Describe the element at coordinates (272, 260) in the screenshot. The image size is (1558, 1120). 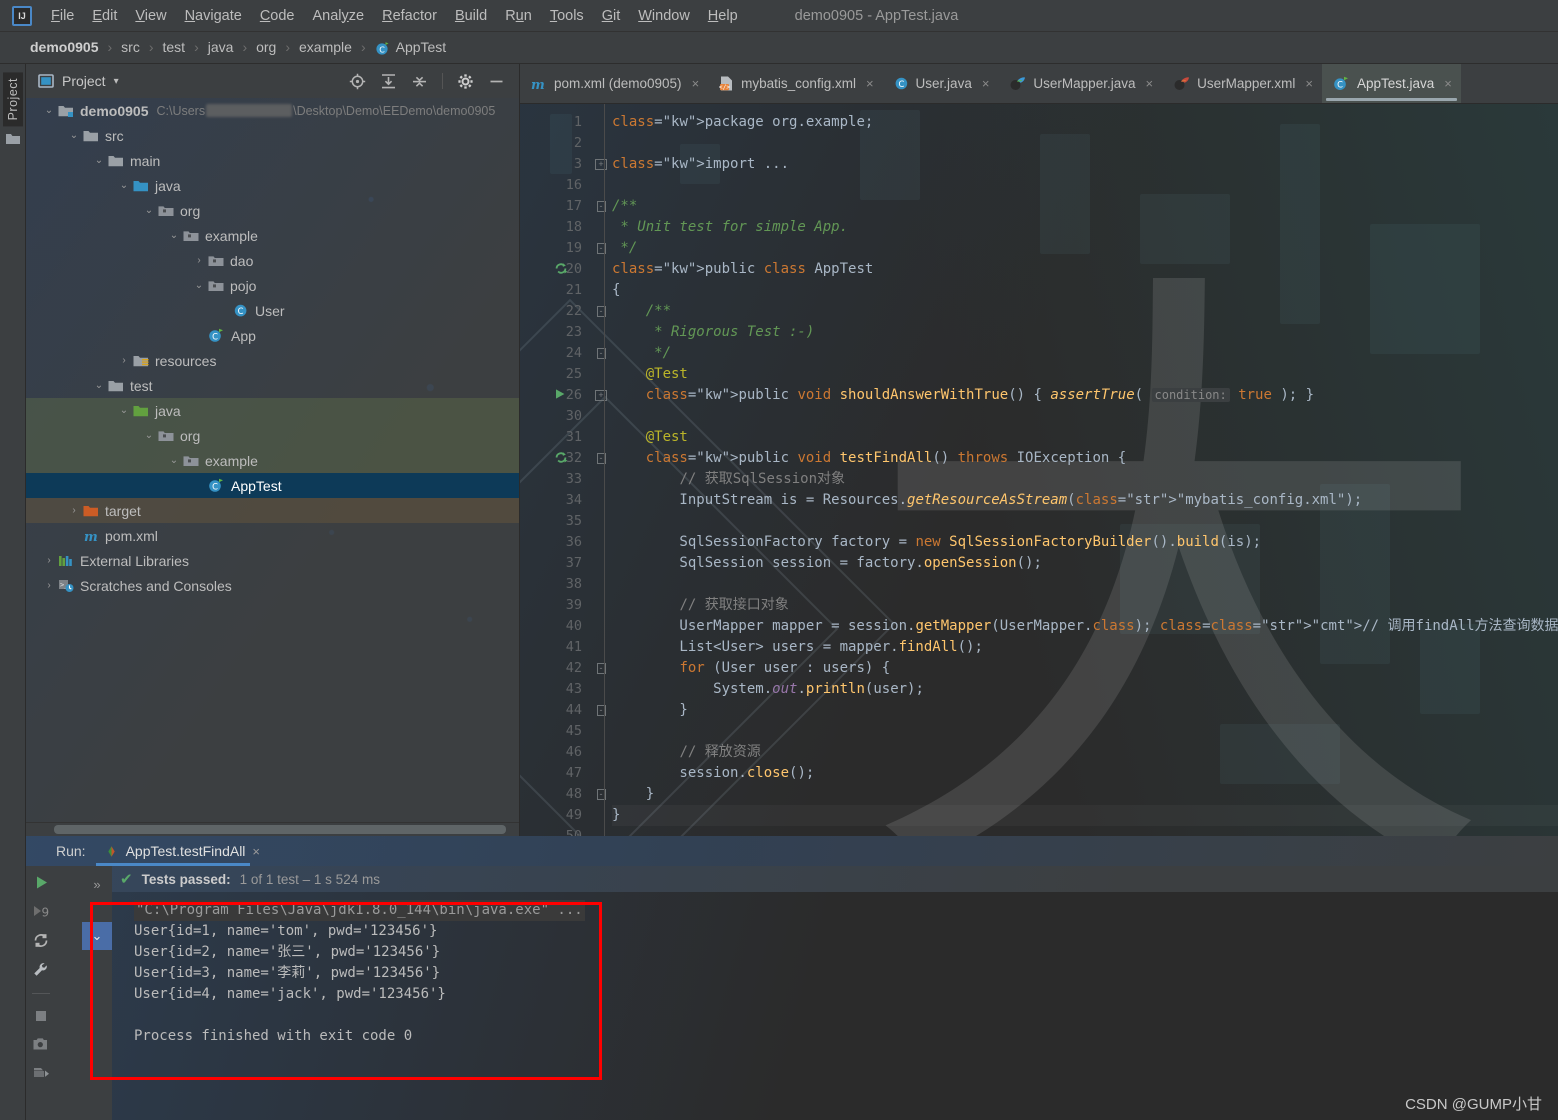
I see `tree-node-dao: › dao` at that location.